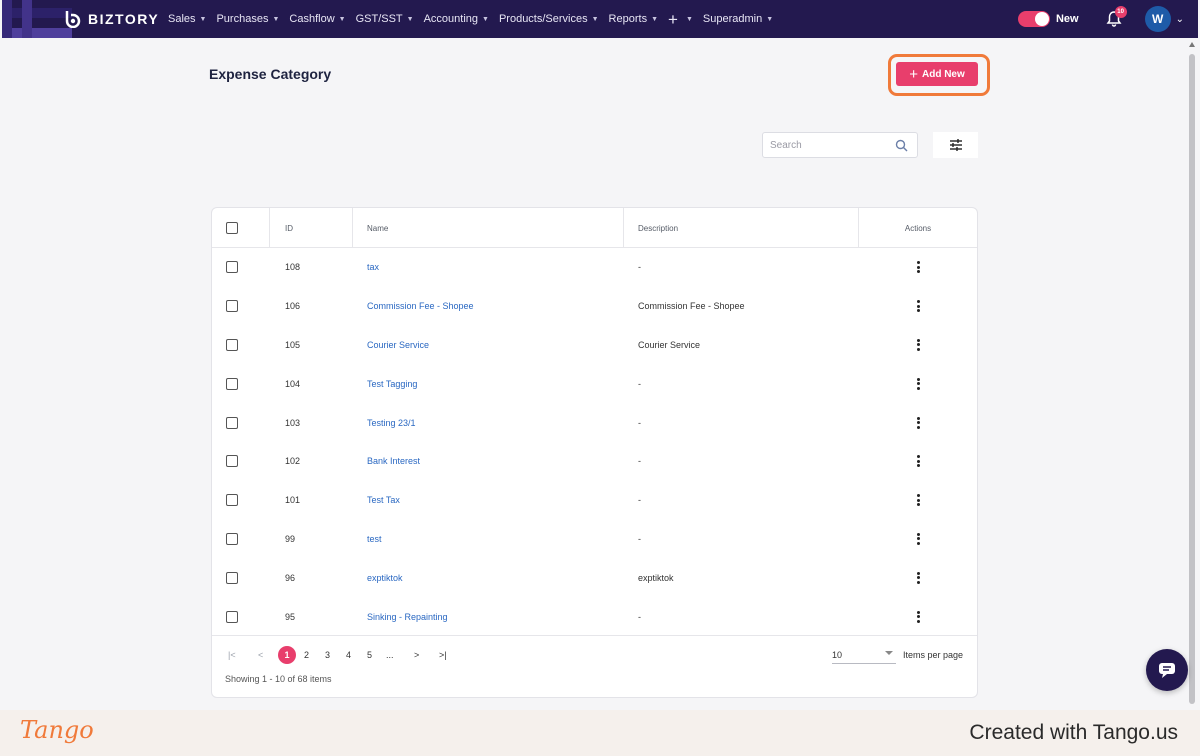  I want to click on page-2-button: 2, so click(306, 655).